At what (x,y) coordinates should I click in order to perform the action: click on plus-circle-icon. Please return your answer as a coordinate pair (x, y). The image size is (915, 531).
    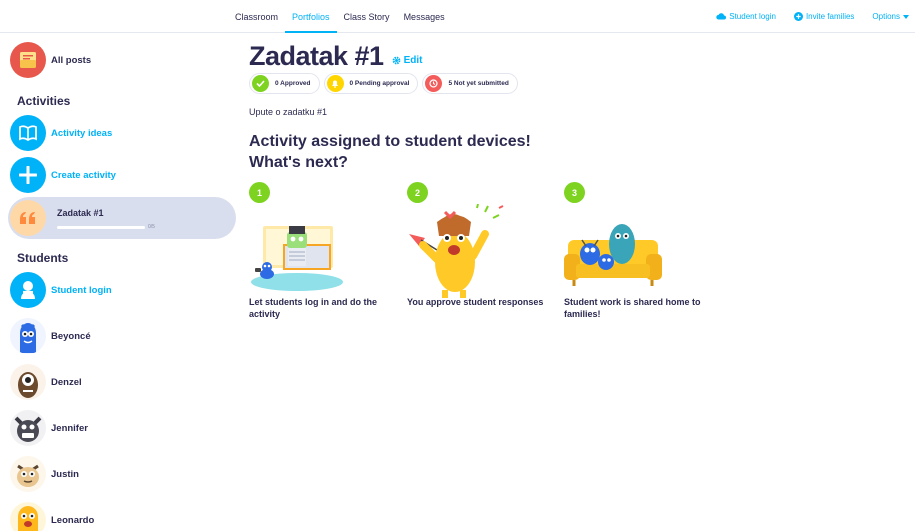
    Looking at the image, I should click on (798, 16).